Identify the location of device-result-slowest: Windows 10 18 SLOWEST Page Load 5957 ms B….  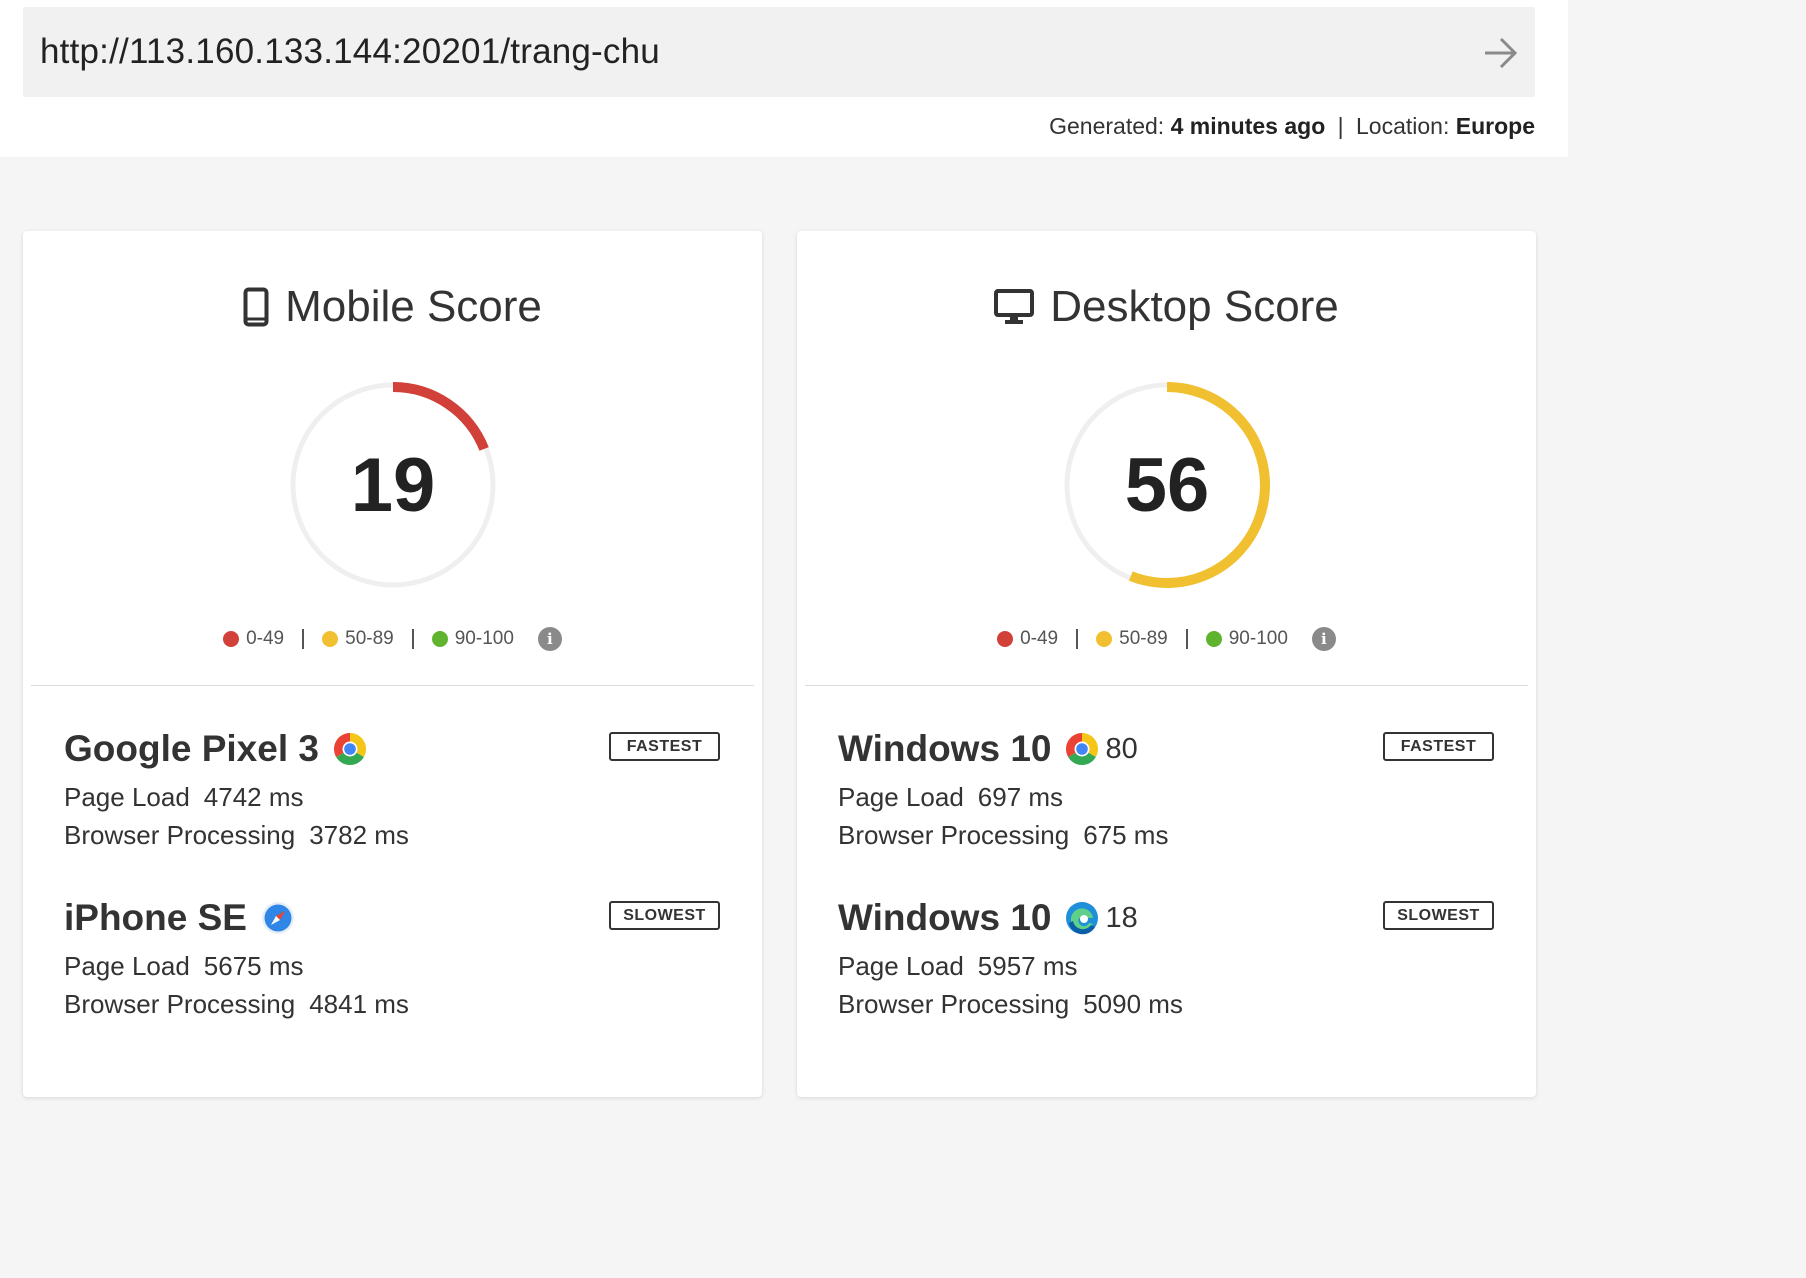
(1166, 967).